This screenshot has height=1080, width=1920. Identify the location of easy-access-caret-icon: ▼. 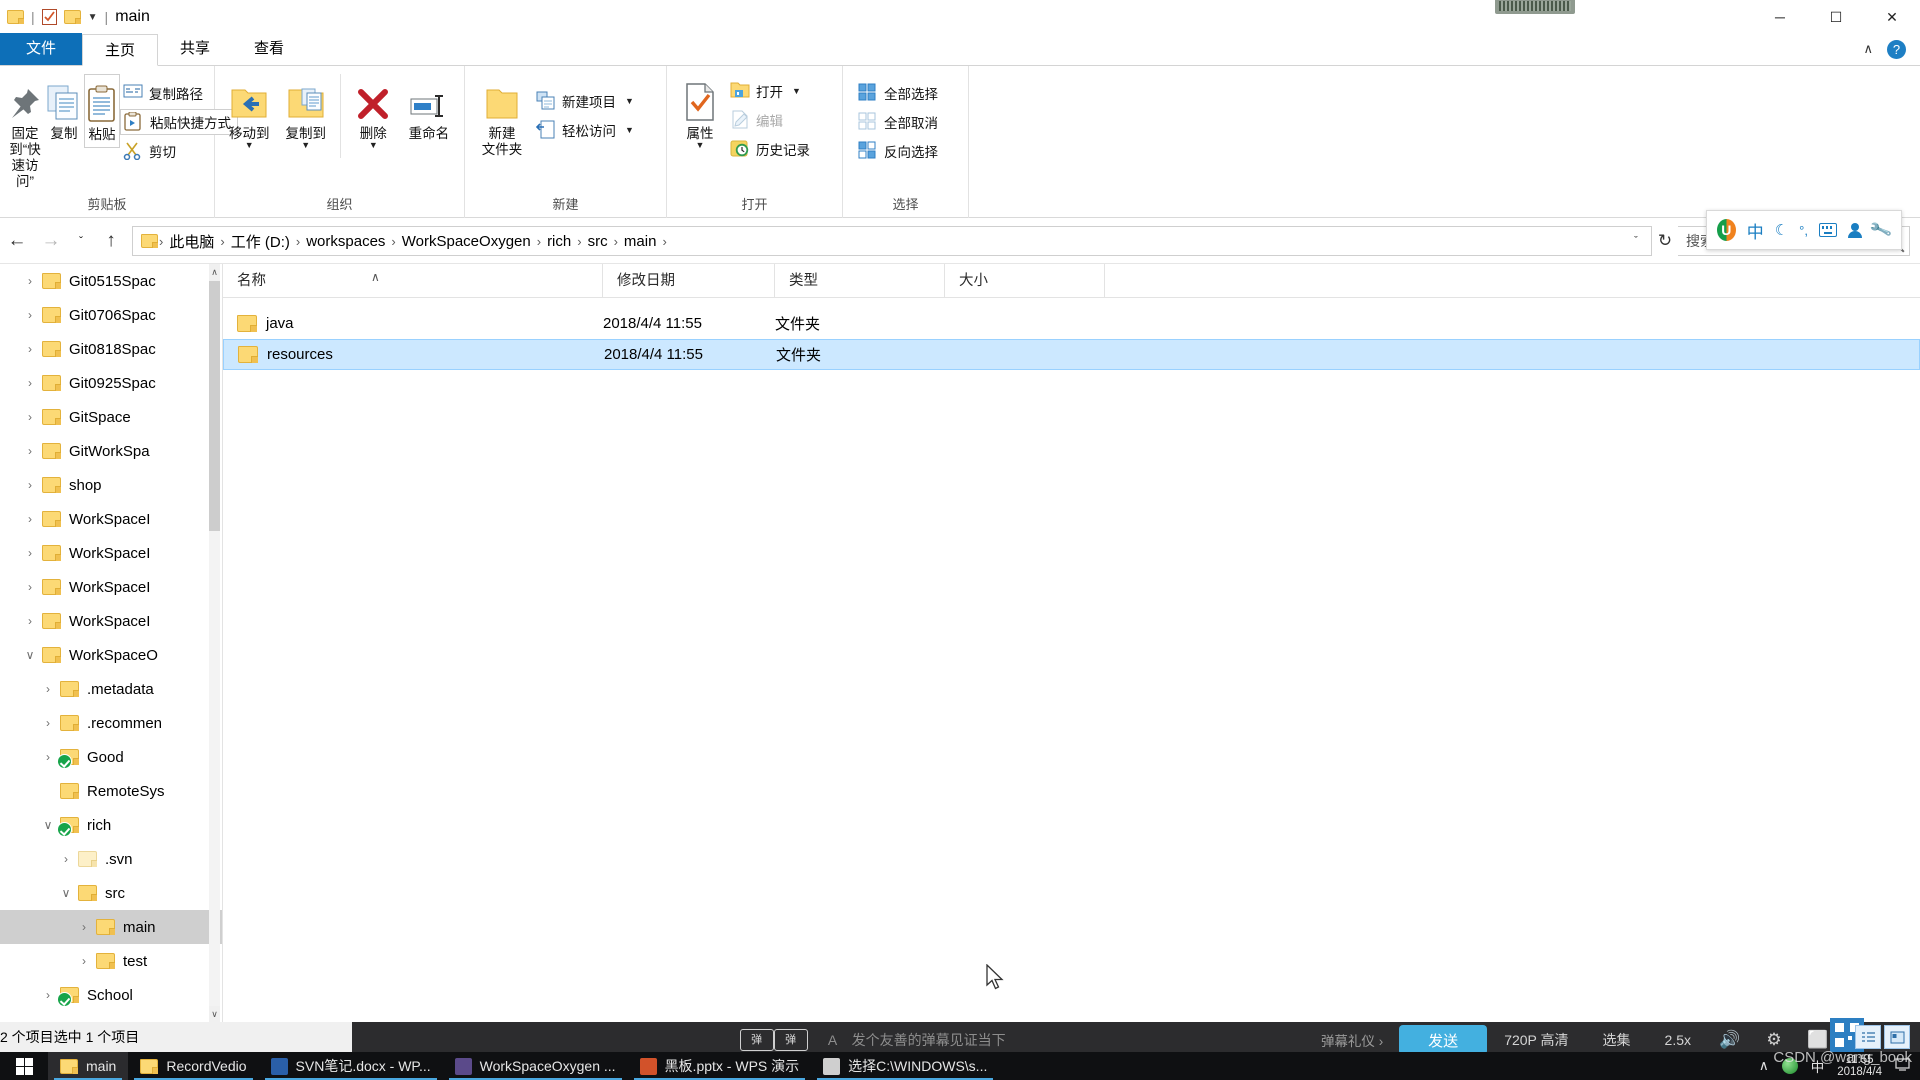
(629, 130).